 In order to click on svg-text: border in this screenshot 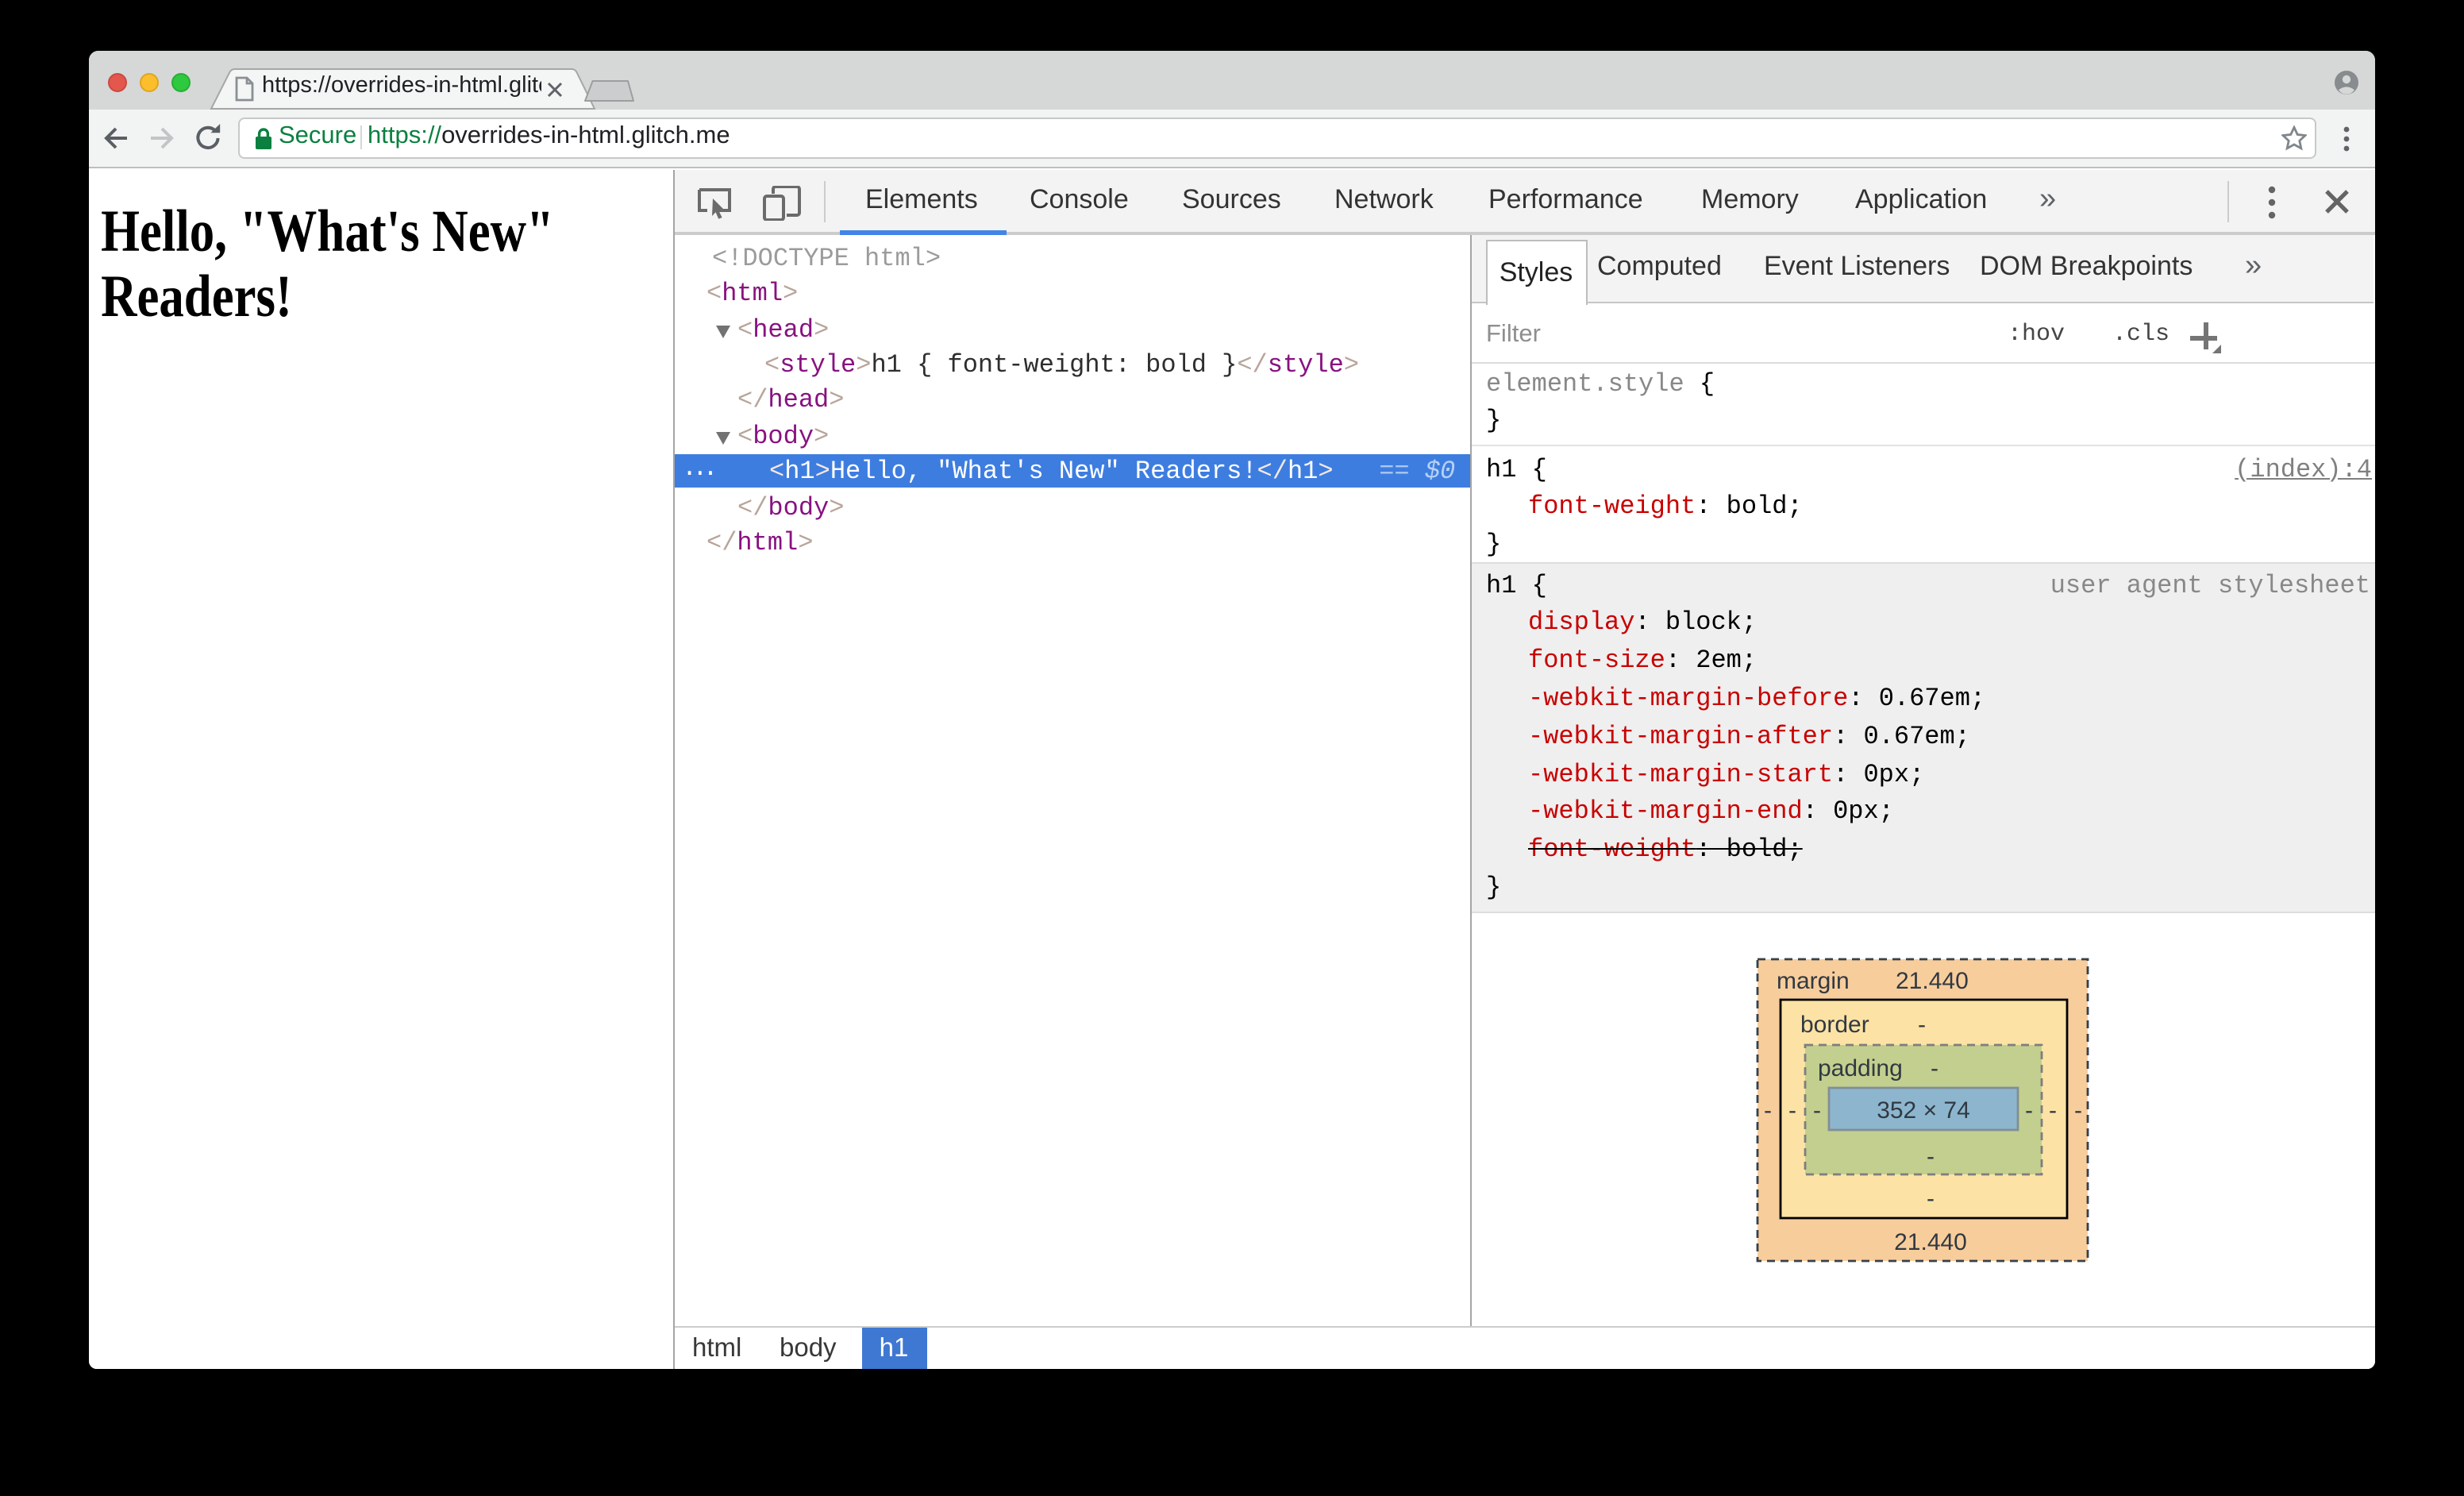, I will do `click(1834, 1024)`.